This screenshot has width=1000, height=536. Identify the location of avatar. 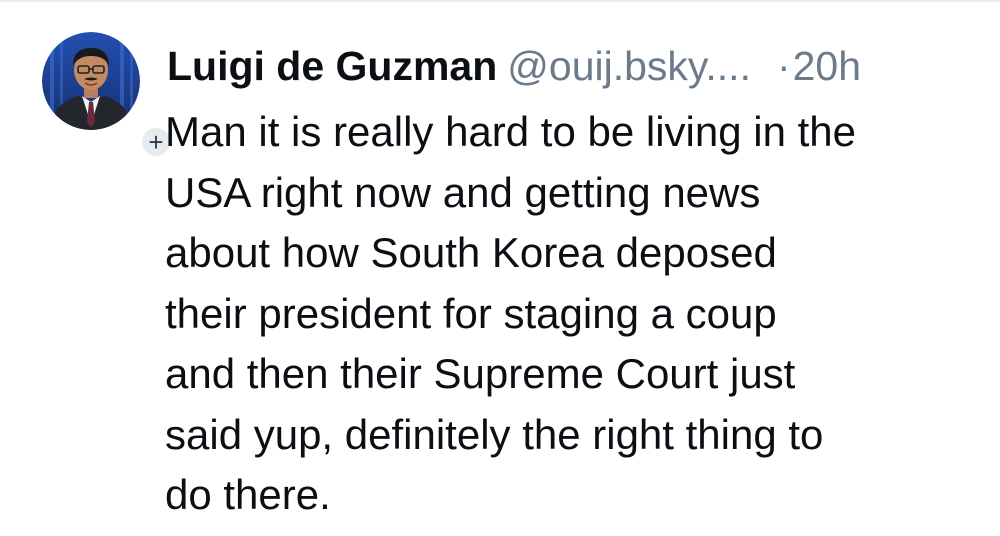
(91, 81).